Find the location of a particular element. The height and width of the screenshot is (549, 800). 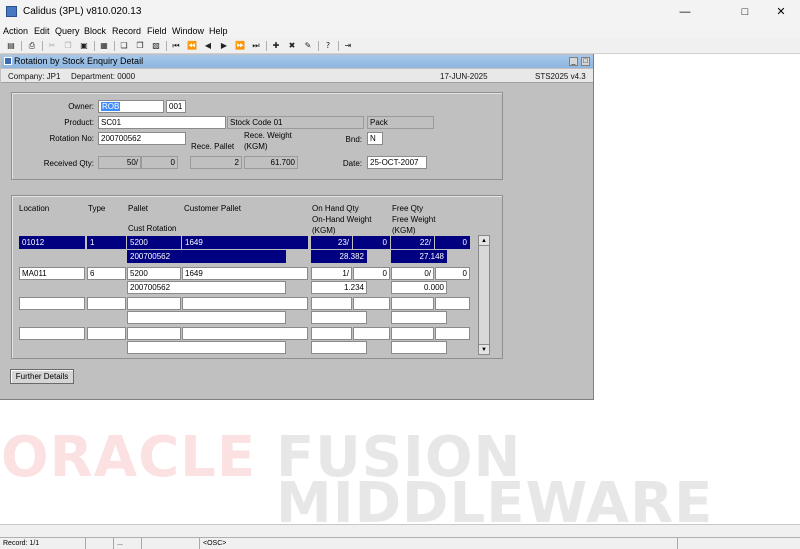

delete-record-icon: ✖ is located at coordinates (292, 46).